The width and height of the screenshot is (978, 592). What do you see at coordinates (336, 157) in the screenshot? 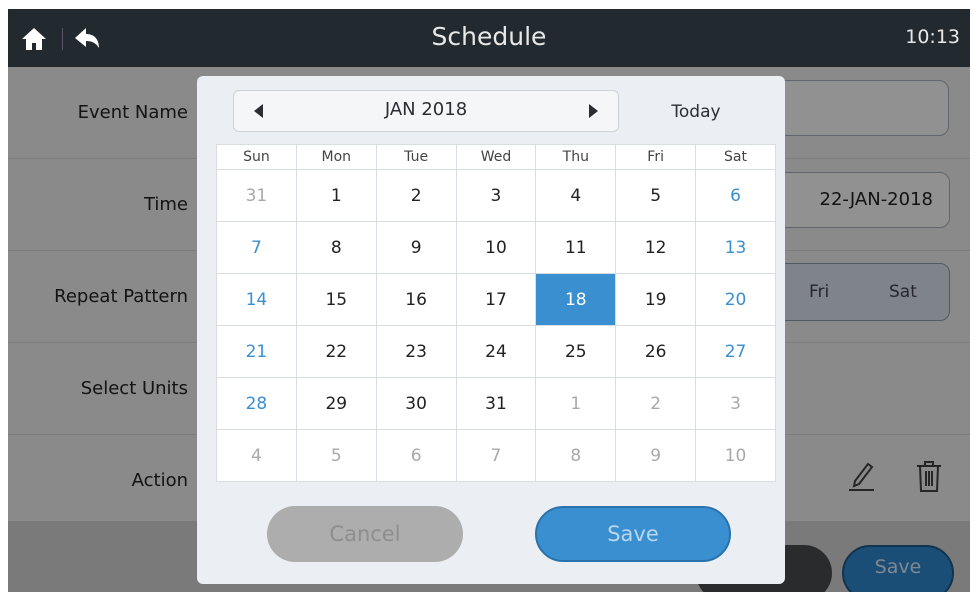
I see `weekday-header: Mon` at bounding box center [336, 157].